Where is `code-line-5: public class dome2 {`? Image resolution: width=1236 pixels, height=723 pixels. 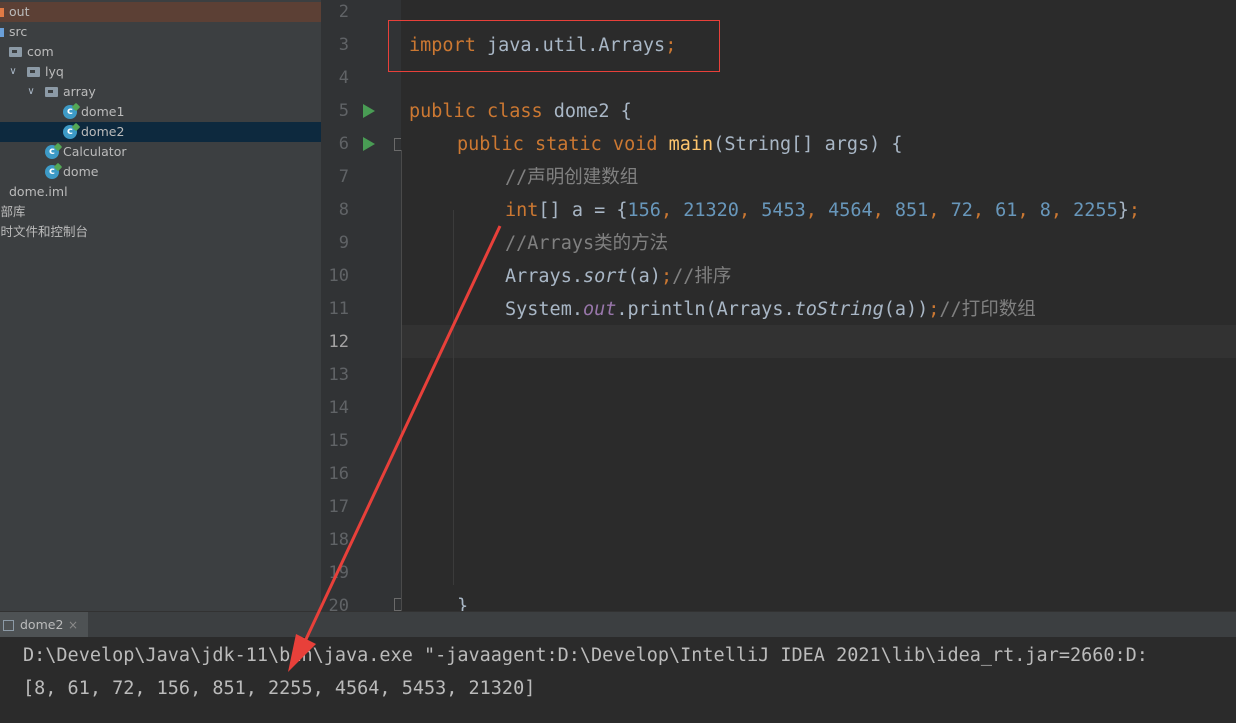
code-line-5: public class dome2 { is located at coordinates (520, 111).